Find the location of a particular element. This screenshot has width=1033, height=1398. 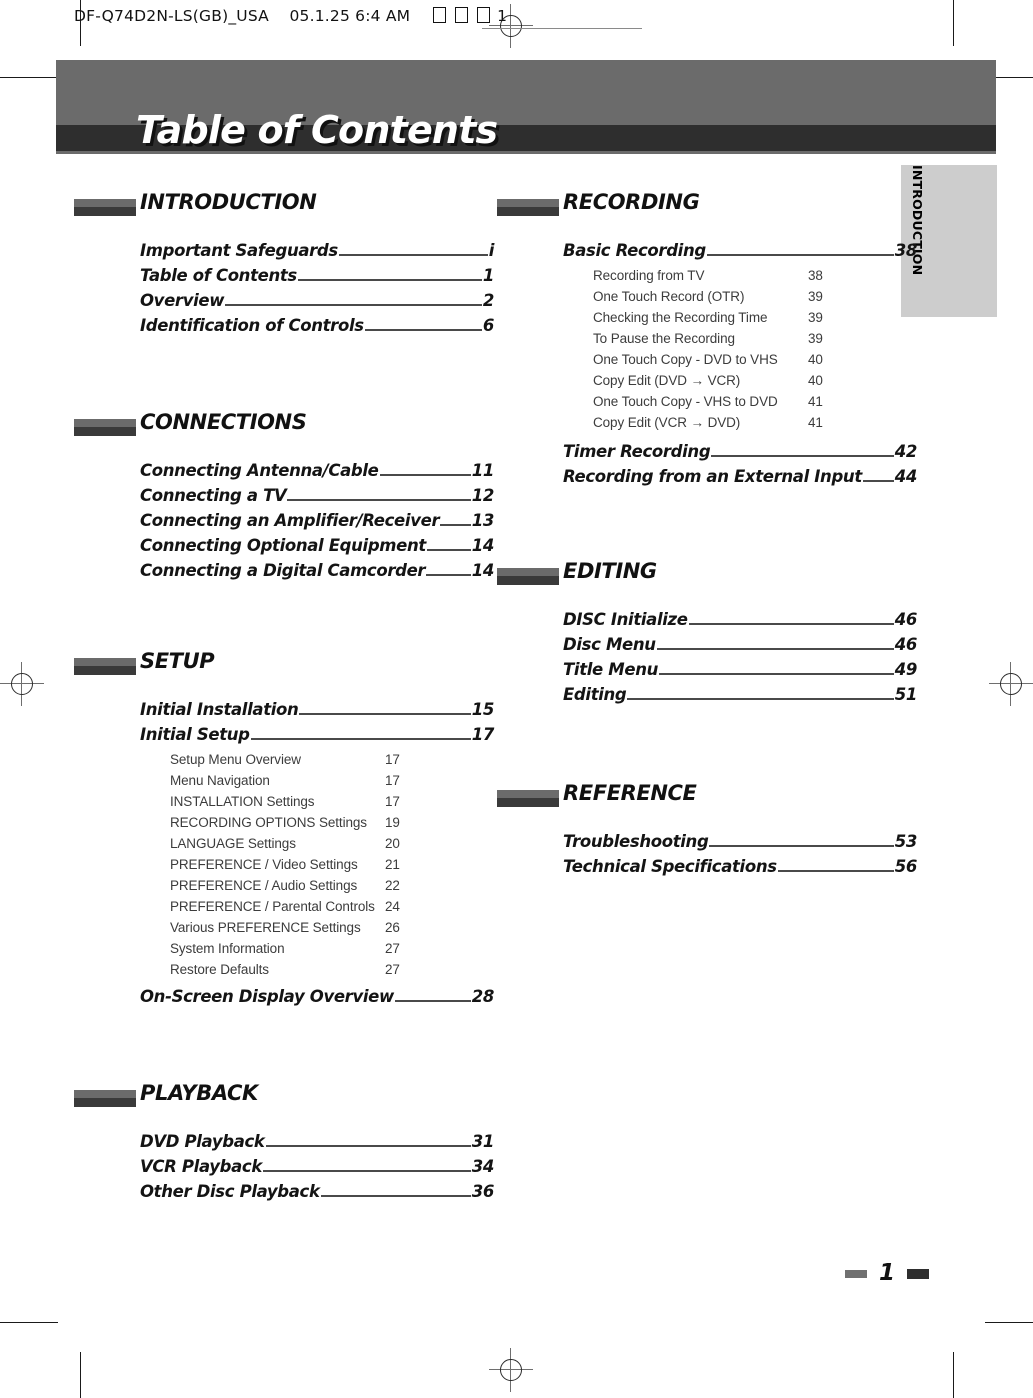

toc-entry-label: Connecting a TV is located at coordinates (213, 495).